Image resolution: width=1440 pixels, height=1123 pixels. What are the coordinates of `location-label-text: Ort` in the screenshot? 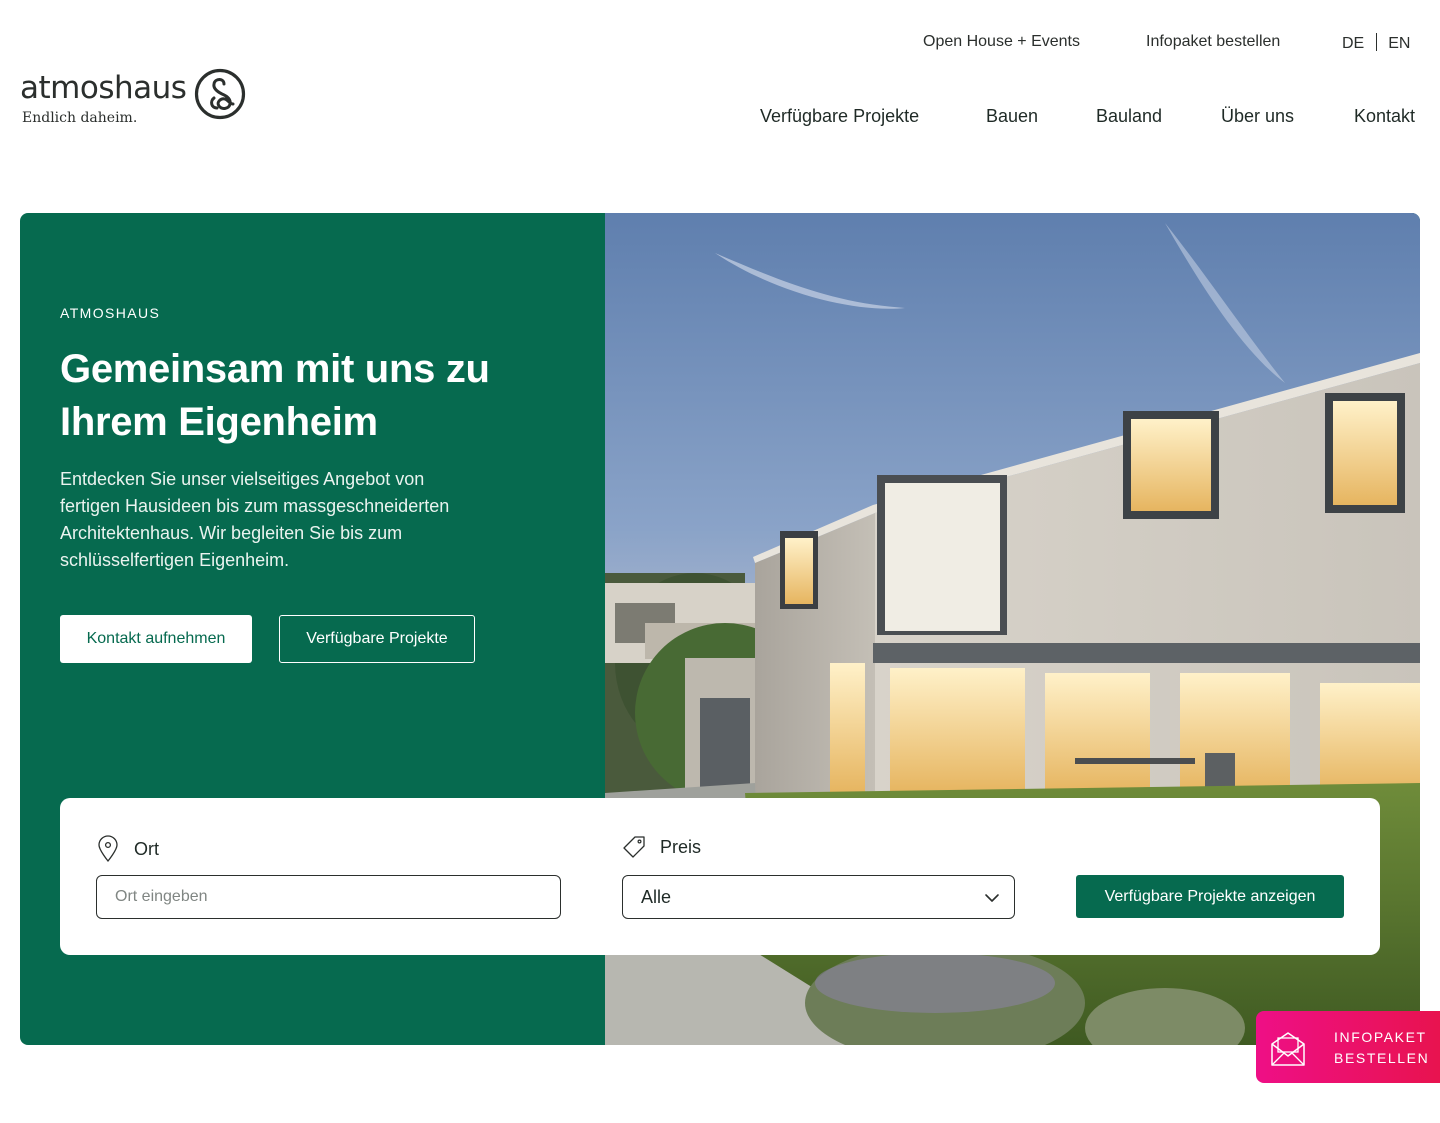 It's located at (146, 848).